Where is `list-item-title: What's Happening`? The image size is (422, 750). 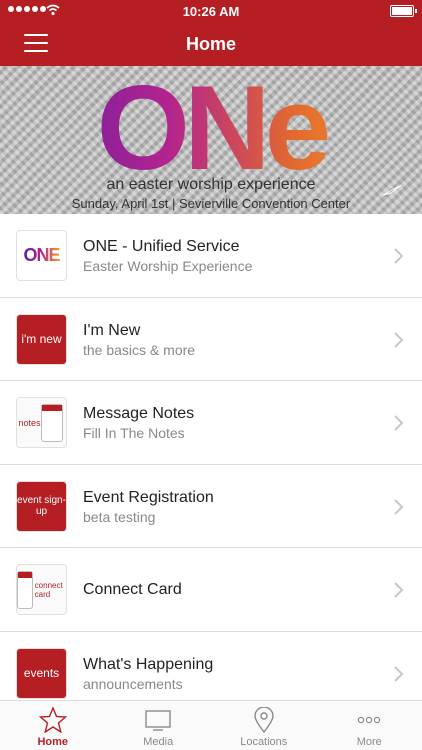 list-item-title: What's Happening is located at coordinates (148, 664).